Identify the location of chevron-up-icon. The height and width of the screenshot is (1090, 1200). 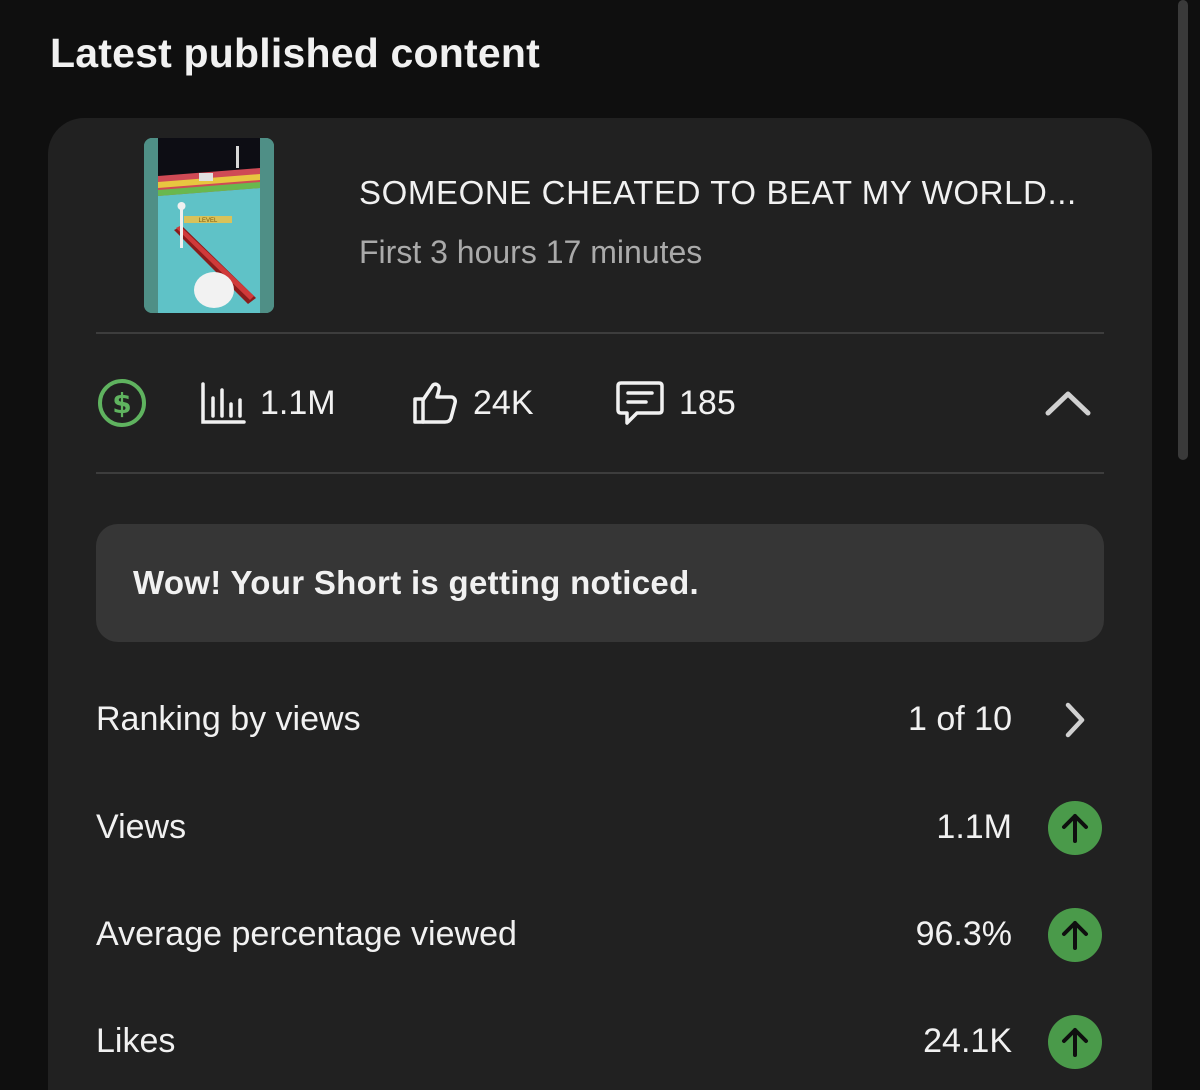
(1068, 403).